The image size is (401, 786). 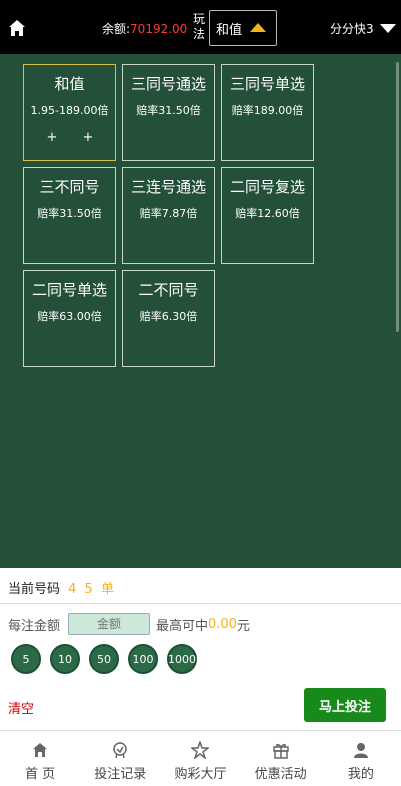 What do you see at coordinates (360, 750) in the screenshot?
I see `user-icon` at bounding box center [360, 750].